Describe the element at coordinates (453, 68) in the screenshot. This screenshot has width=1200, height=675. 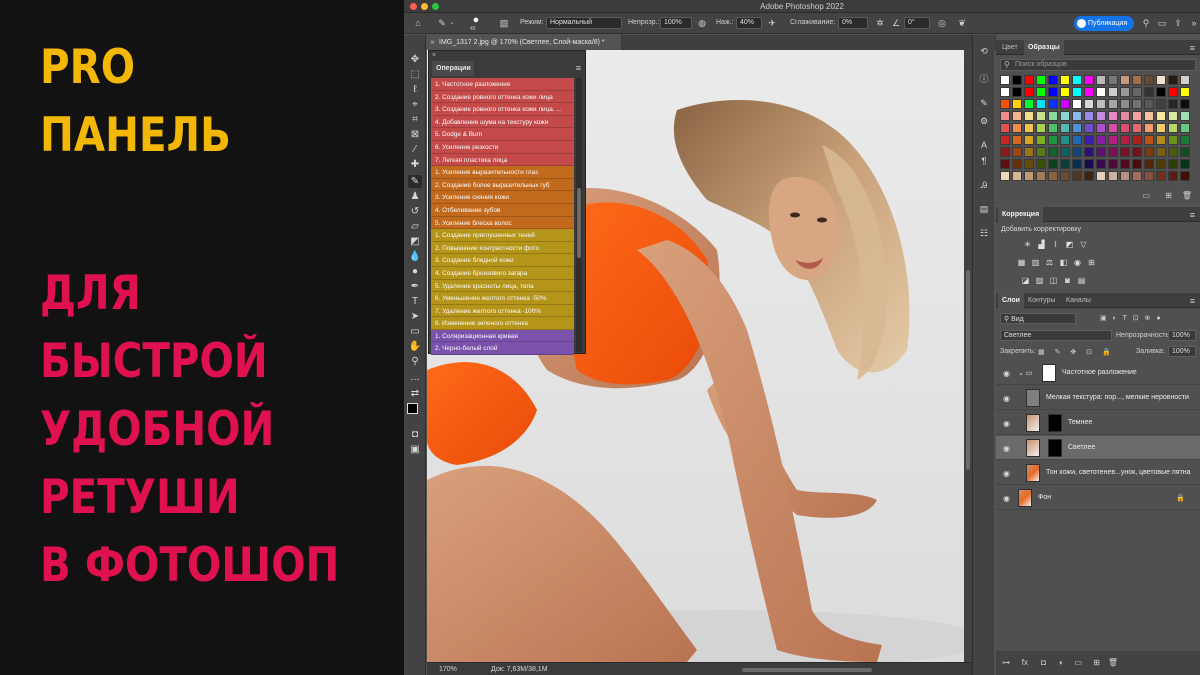
I see `tab-actions: Операции` at that location.